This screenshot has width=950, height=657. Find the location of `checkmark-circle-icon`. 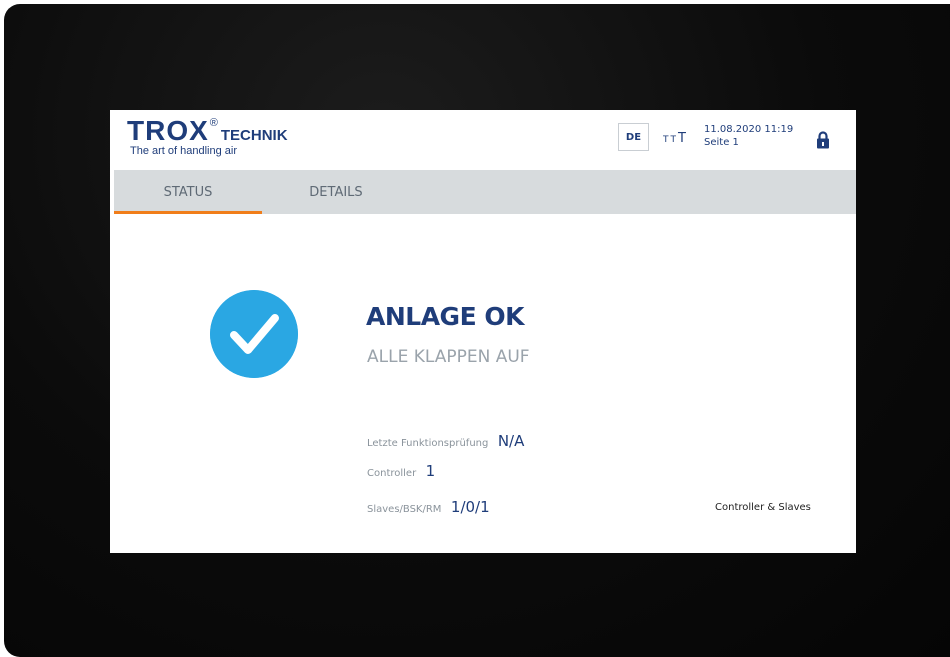

checkmark-circle-icon is located at coordinates (254, 334).